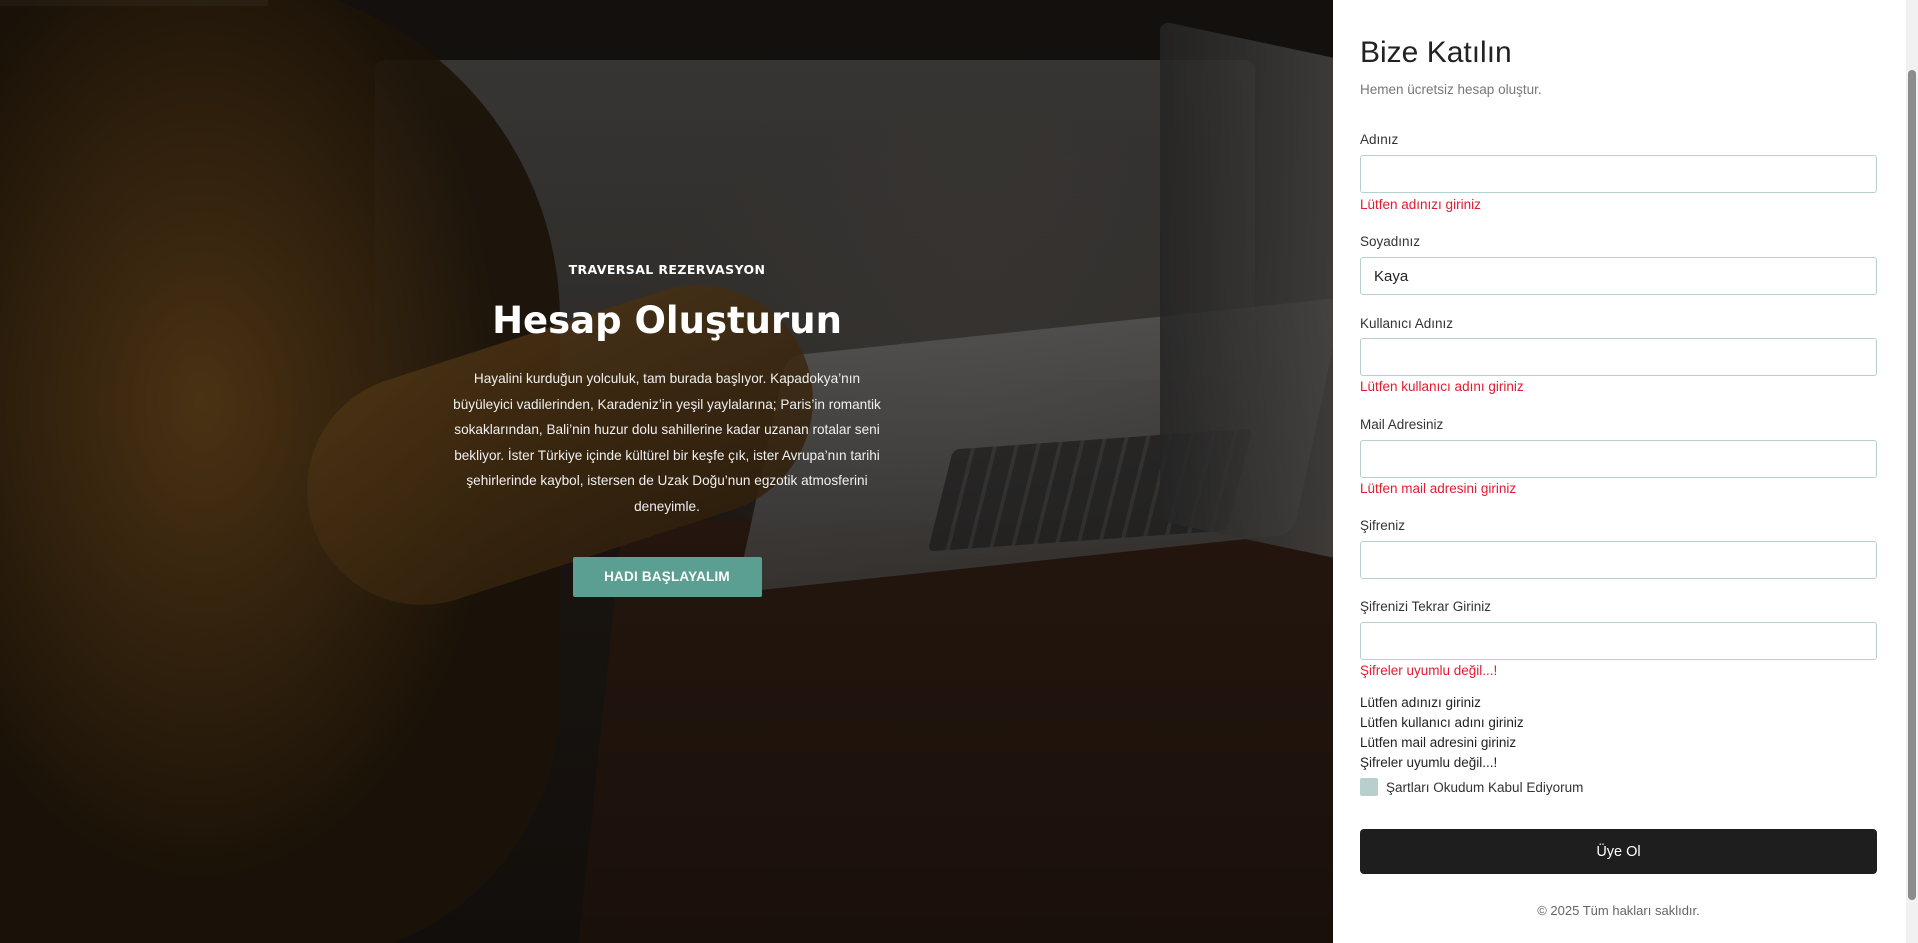 This screenshot has width=1918, height=943. Describe the element at coordinates (1420, 702) in the screenshot. I see `summary-error-item: Lütfen adınızı giriniz` at that location.